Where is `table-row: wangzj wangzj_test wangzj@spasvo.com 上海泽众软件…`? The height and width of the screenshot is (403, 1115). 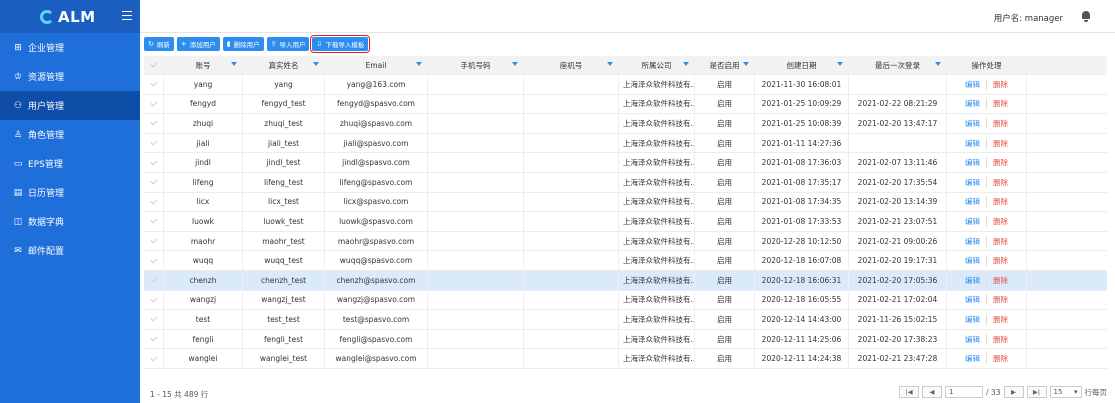 table-row: wangzj wangzj_test wangzj@spasvo.com 上海泽众软件… is located at coordinates (625, 300).